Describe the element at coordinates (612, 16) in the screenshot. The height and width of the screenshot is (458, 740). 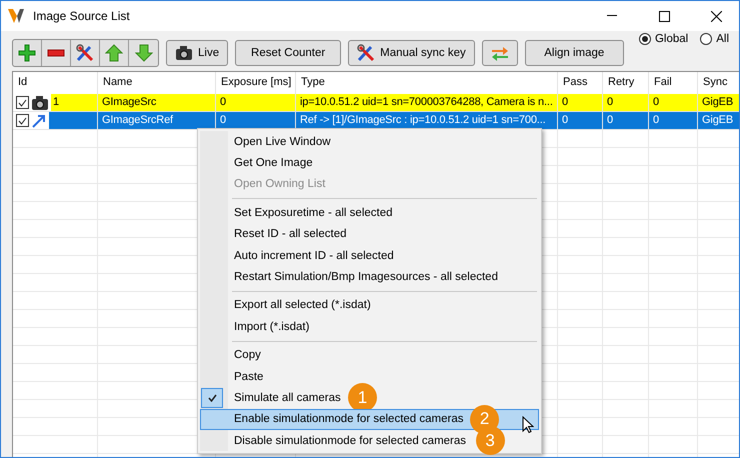
I see `minimize-icon` at that location.